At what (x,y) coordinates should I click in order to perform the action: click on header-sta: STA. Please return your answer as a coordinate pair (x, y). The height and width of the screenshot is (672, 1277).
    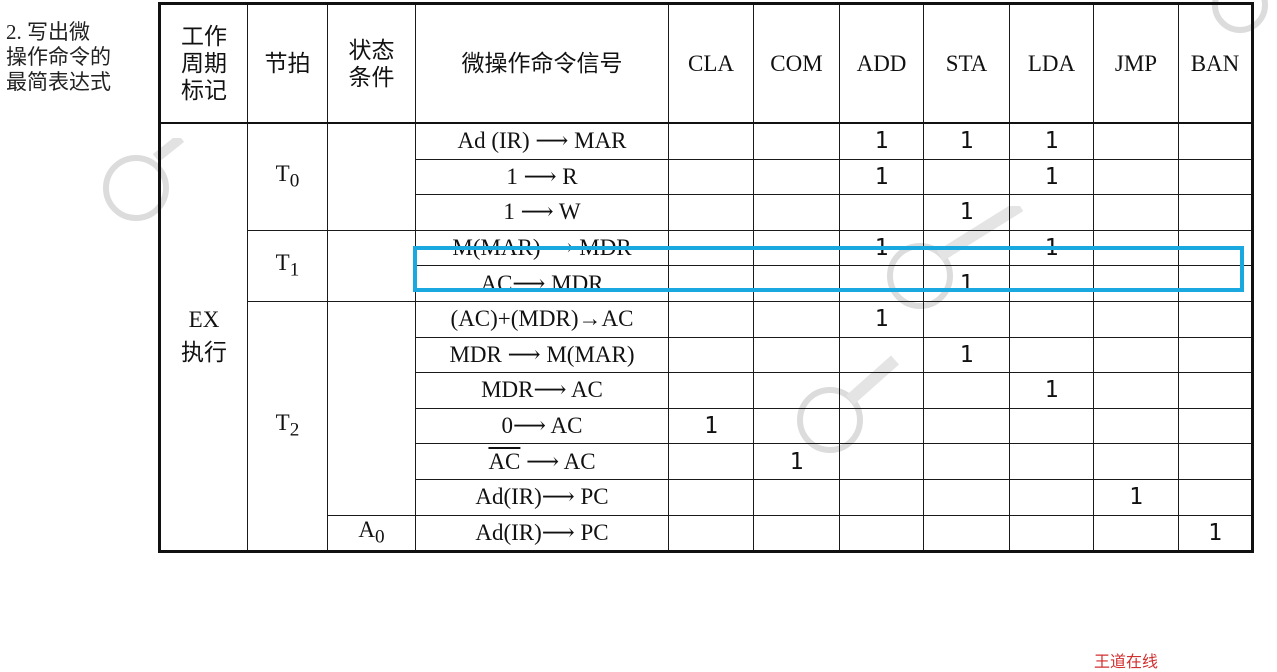
    Looking at the image, I should click on (966, 63).